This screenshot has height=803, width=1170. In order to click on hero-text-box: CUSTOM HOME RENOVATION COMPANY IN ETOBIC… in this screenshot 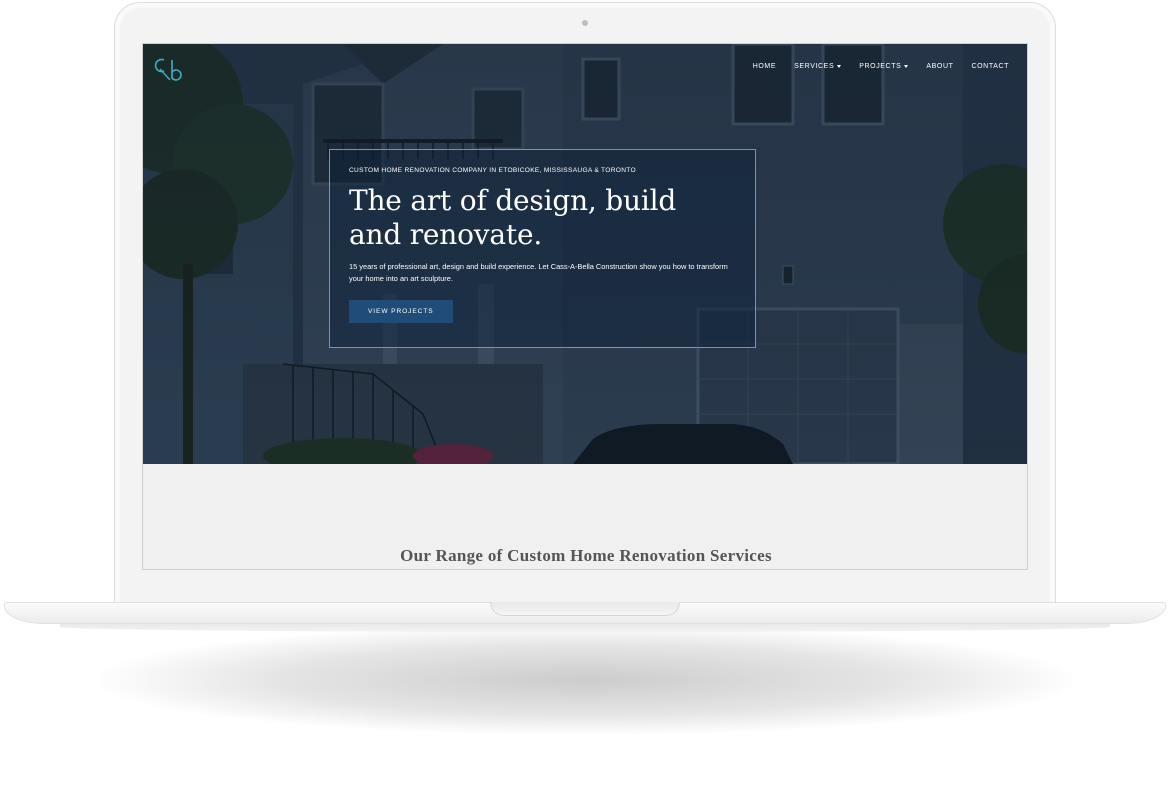, I will do `click(542, 248)`.